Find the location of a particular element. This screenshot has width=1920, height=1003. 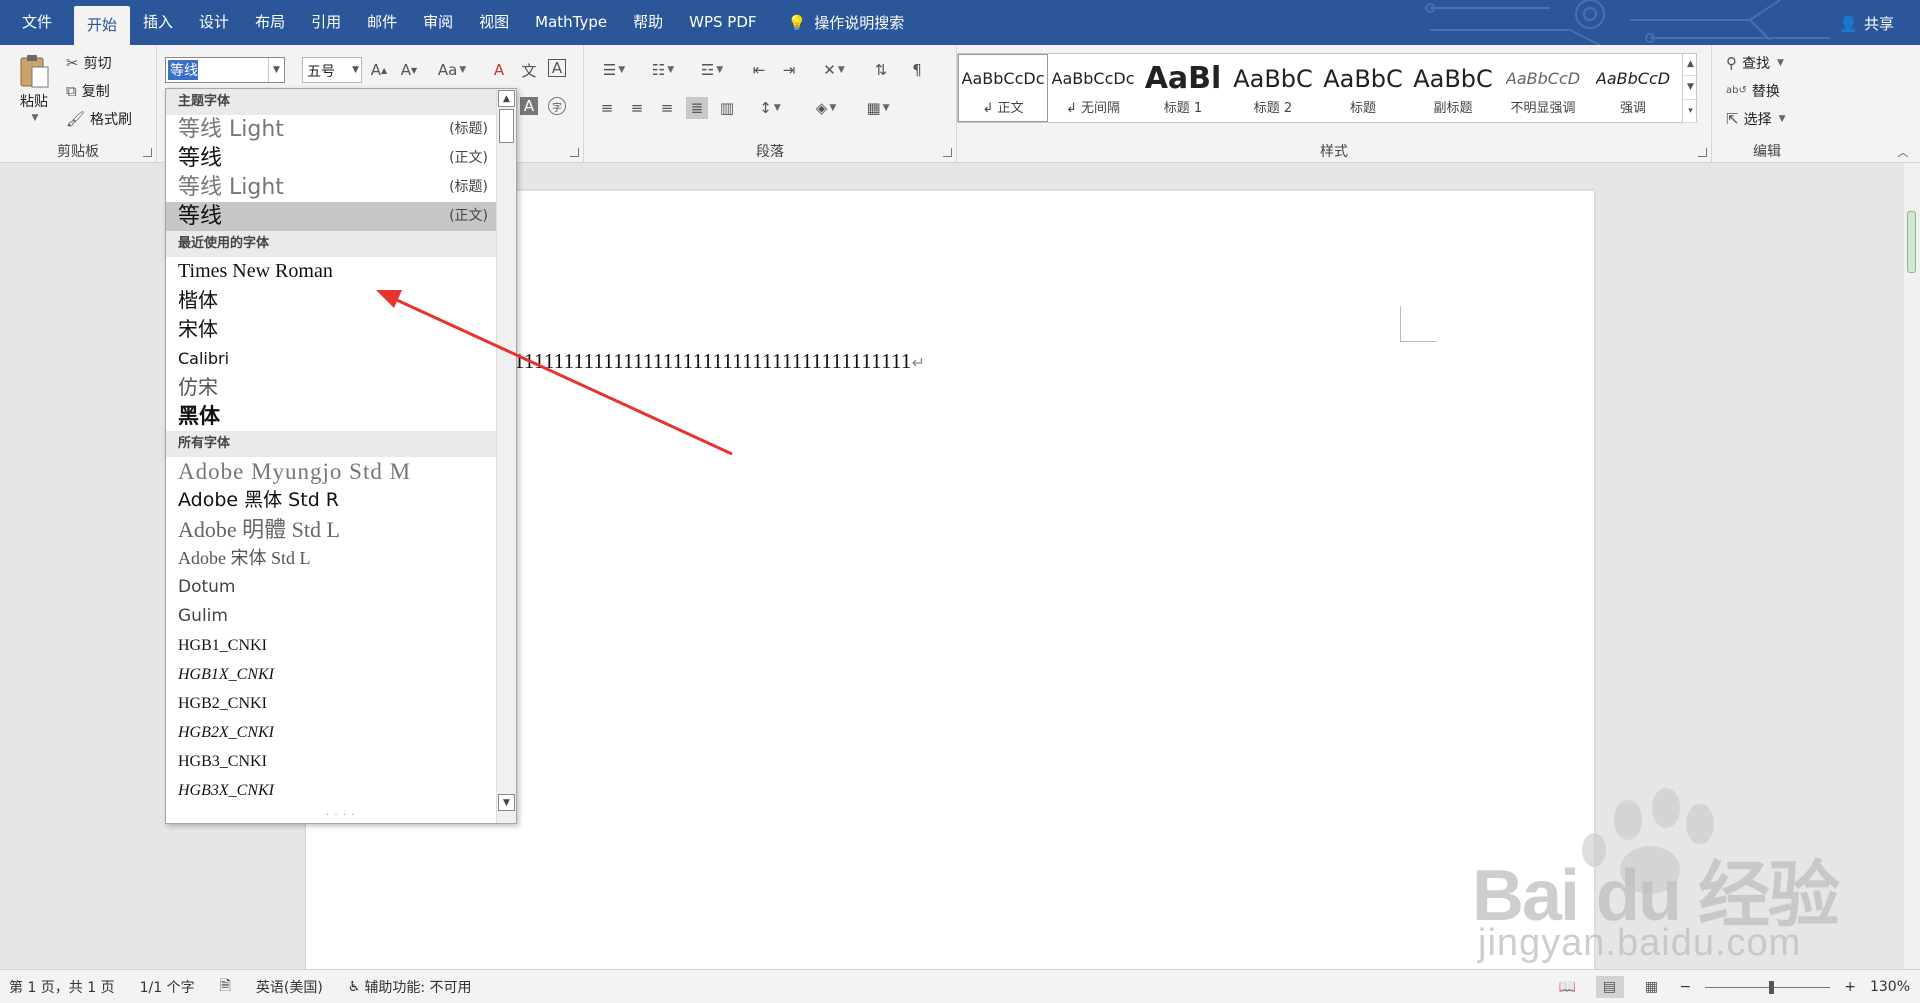

language-status: 英语(美国) is located at coordinates (289, 987).